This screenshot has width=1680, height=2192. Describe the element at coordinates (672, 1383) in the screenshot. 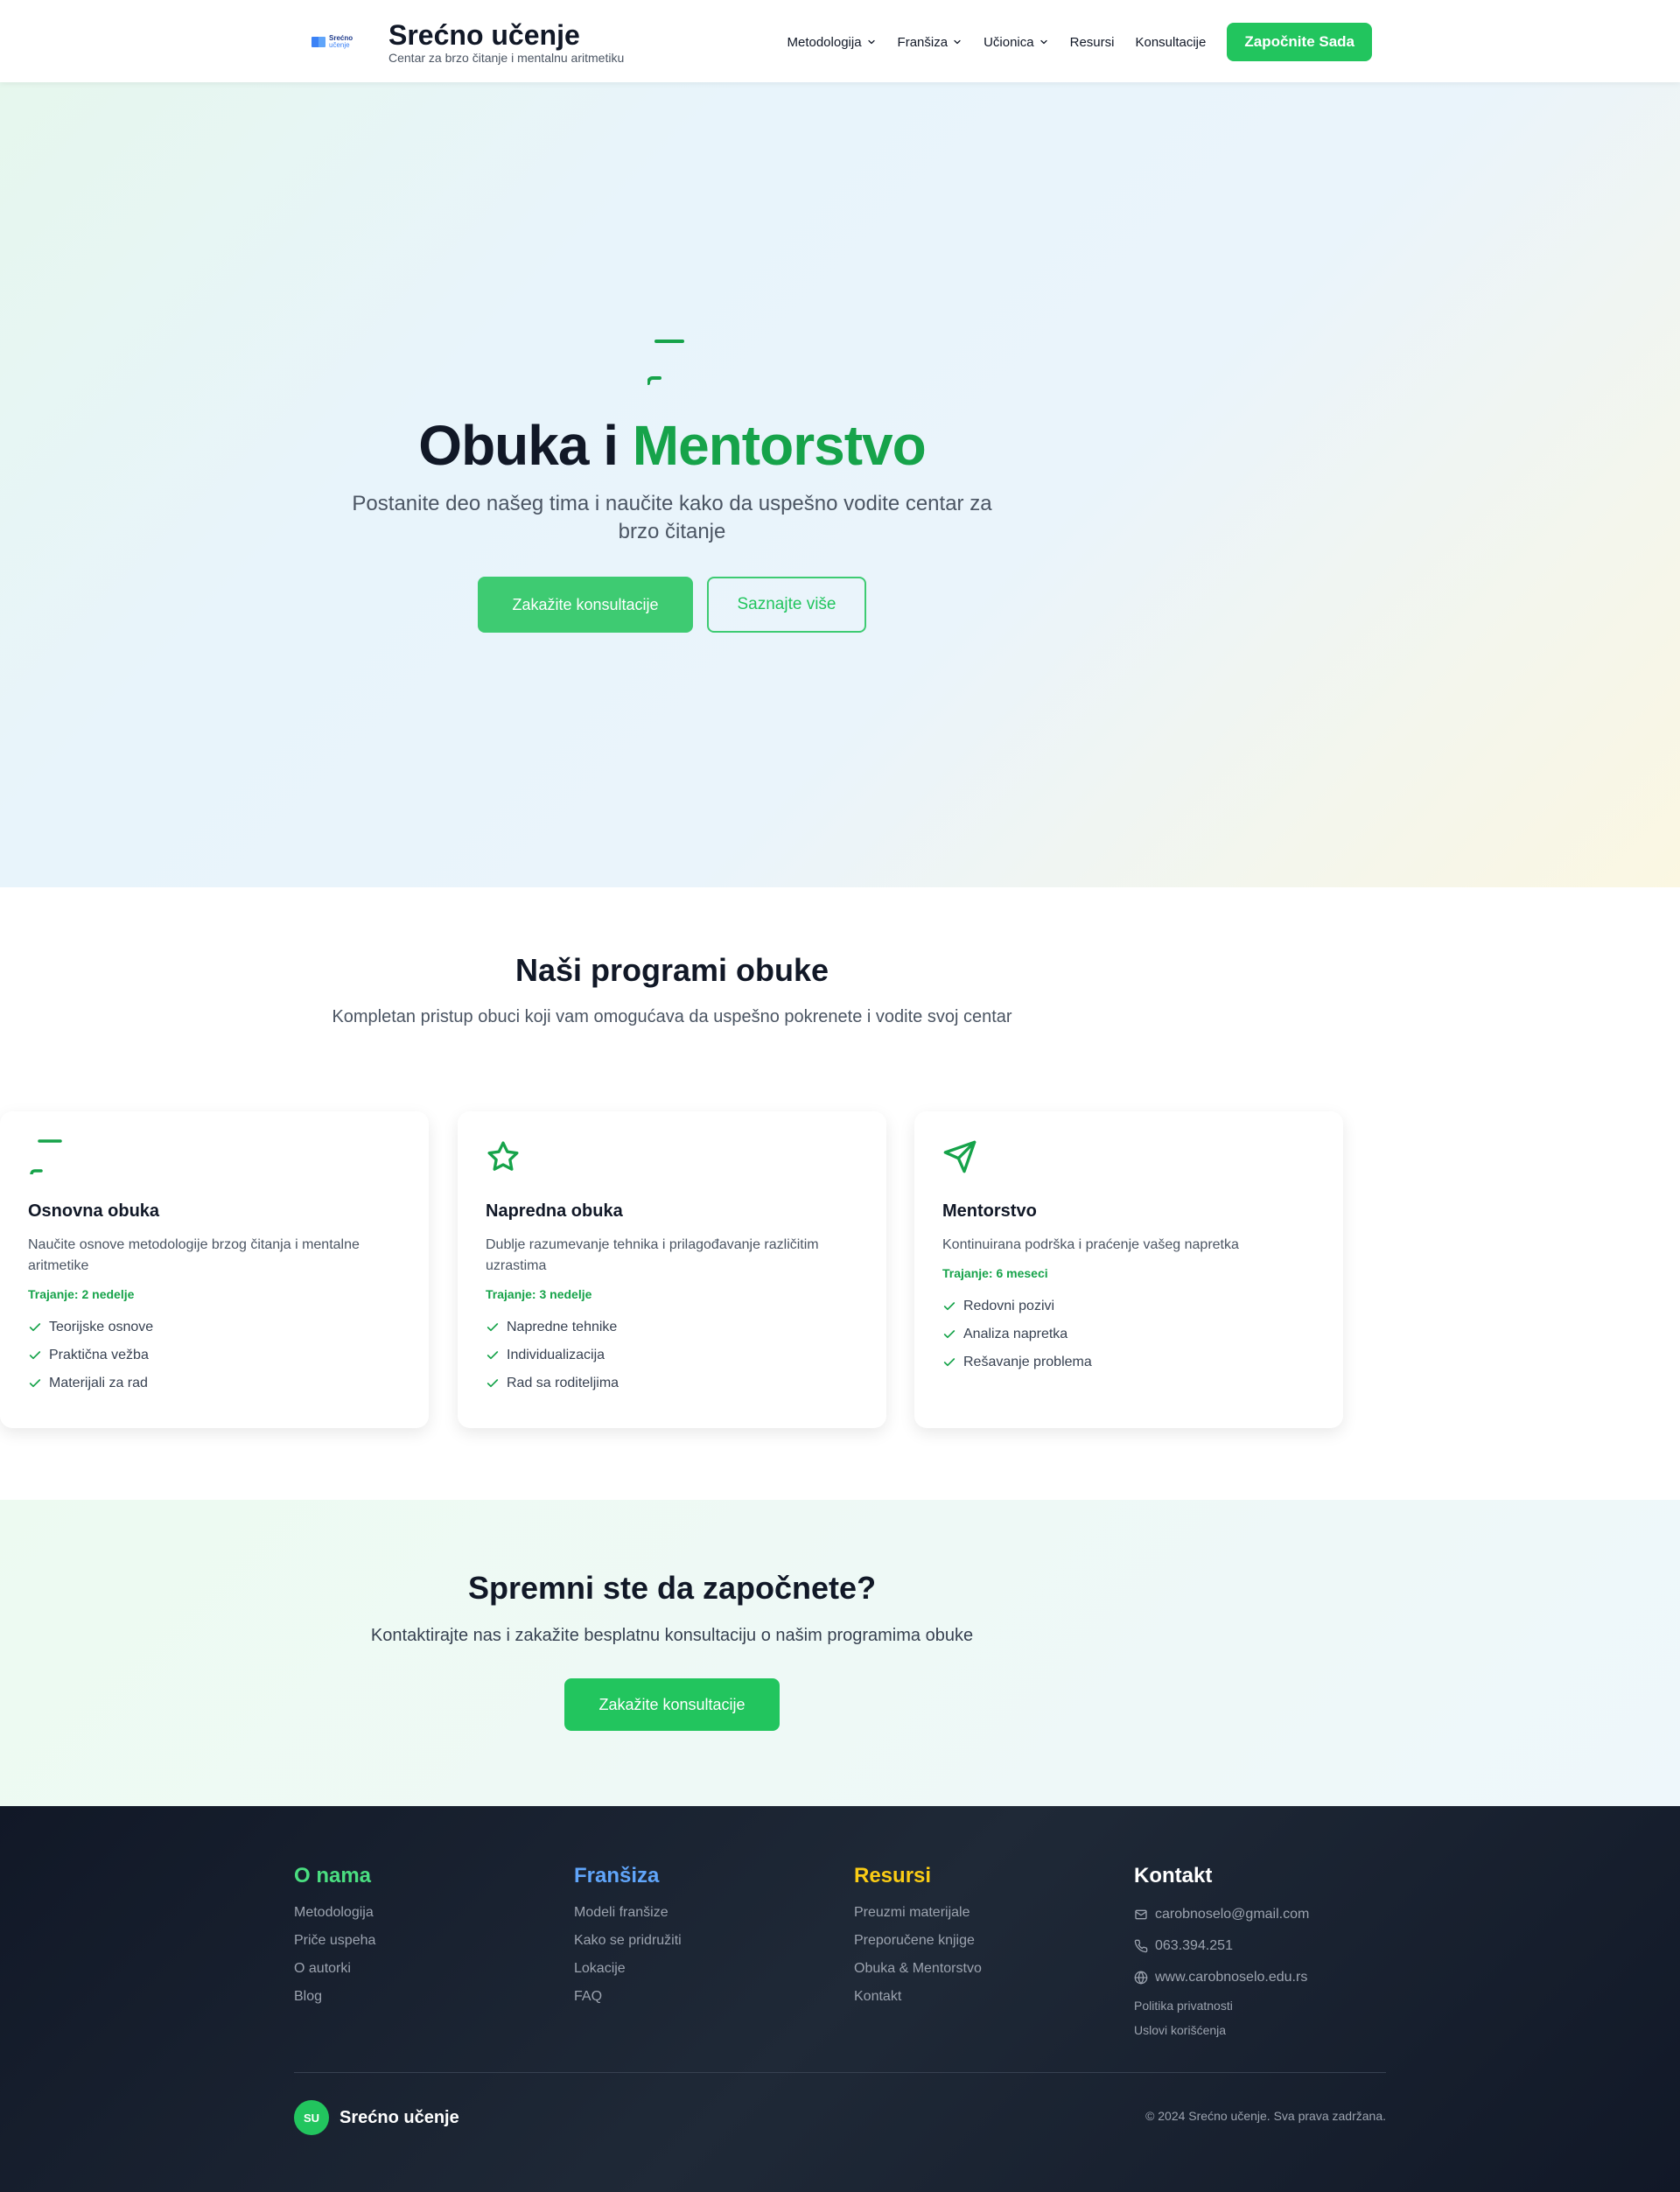

I see `list-item: Rad sa roditeljima` at that location.